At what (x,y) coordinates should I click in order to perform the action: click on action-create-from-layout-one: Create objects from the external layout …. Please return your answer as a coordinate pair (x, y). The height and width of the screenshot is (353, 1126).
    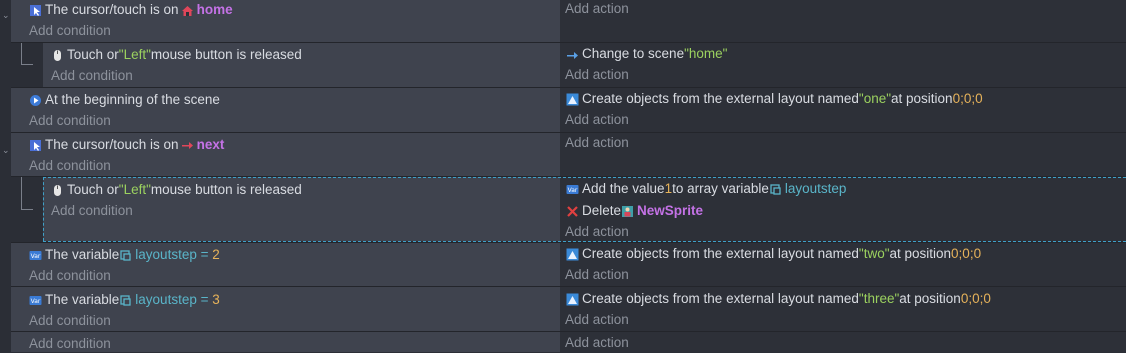
    Looking at the image, I should click on (774, 99).